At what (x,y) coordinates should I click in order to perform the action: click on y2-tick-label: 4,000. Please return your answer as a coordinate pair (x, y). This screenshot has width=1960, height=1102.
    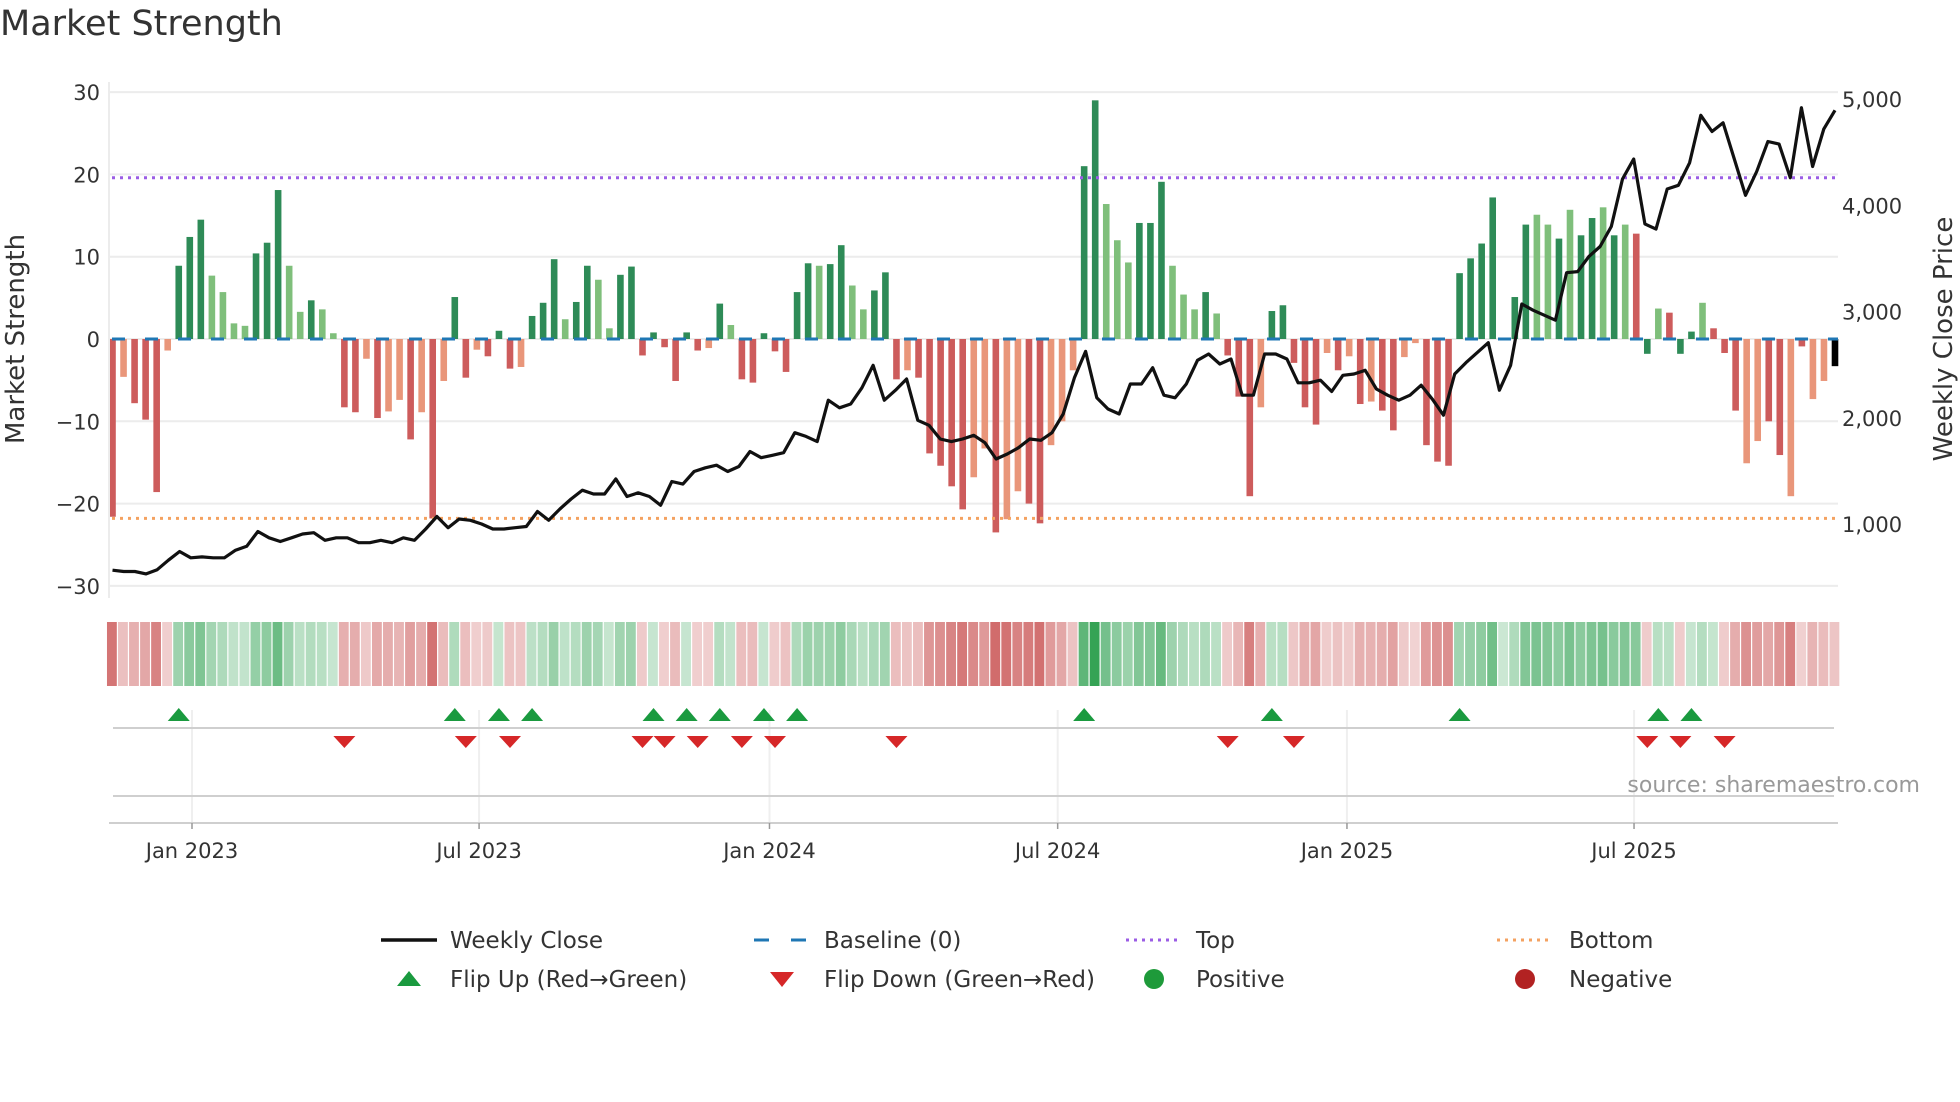
    Looking at the image, I should click on (1872, 206).